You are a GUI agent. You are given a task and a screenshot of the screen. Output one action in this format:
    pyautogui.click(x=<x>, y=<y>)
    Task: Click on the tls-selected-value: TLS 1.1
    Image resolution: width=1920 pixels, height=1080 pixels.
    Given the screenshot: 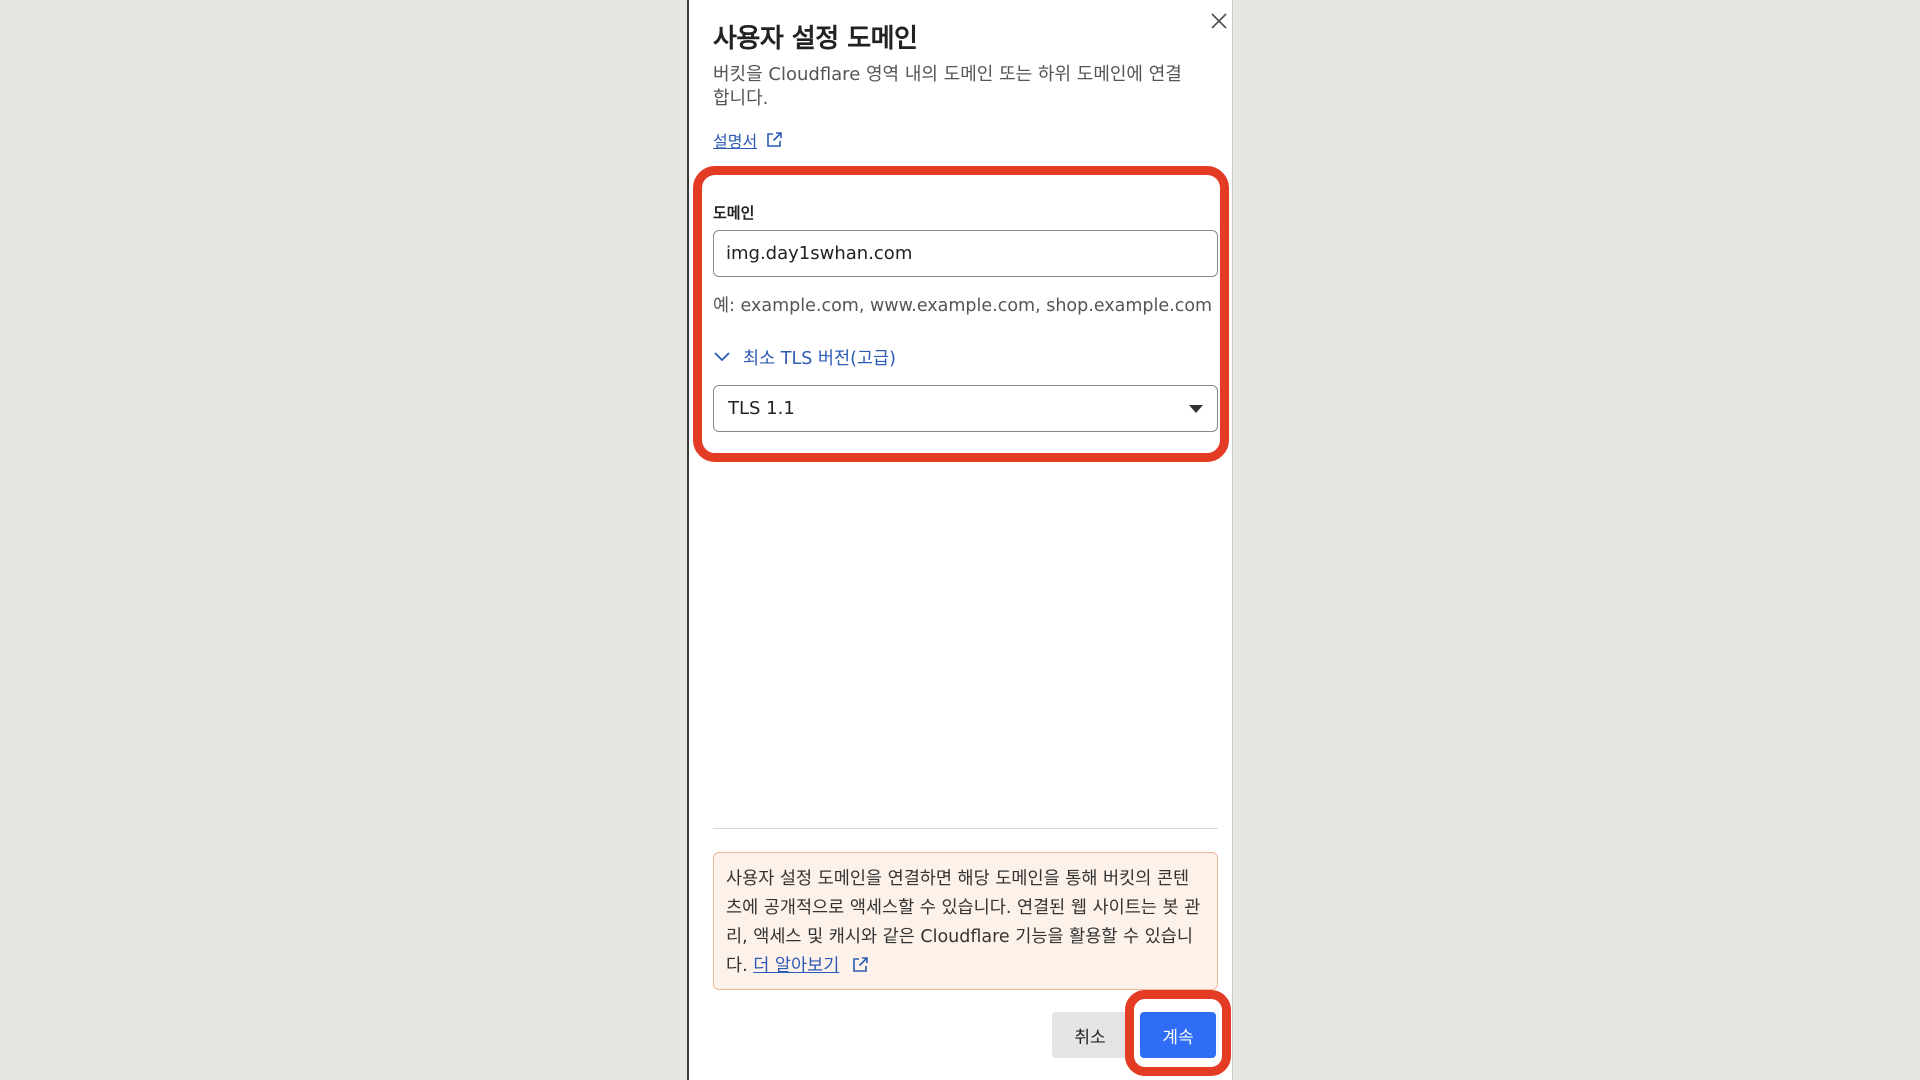 What is the action you would take?
    pyautogui.click(x=761, y=408)
    